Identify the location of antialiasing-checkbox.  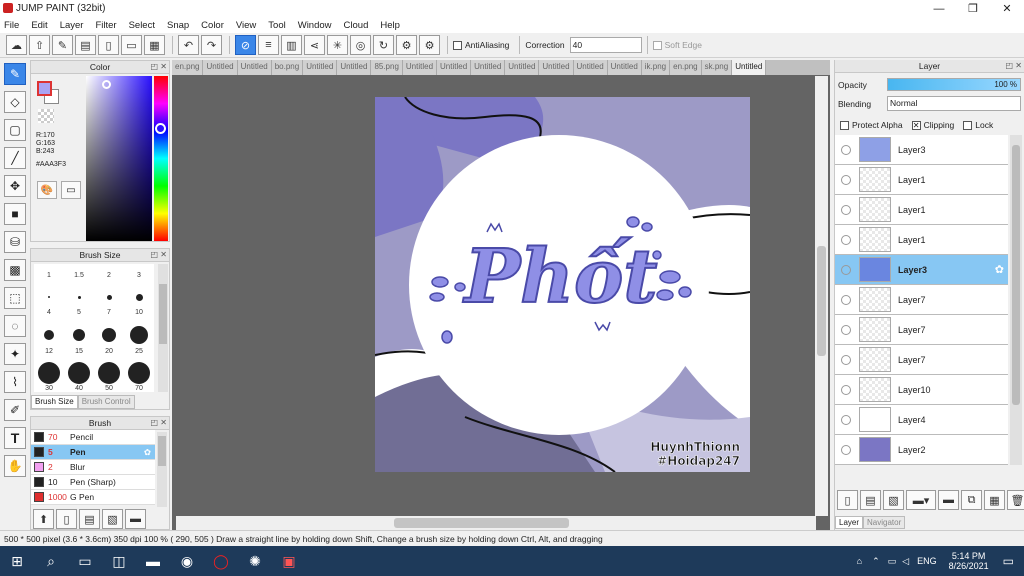
(457, 45).